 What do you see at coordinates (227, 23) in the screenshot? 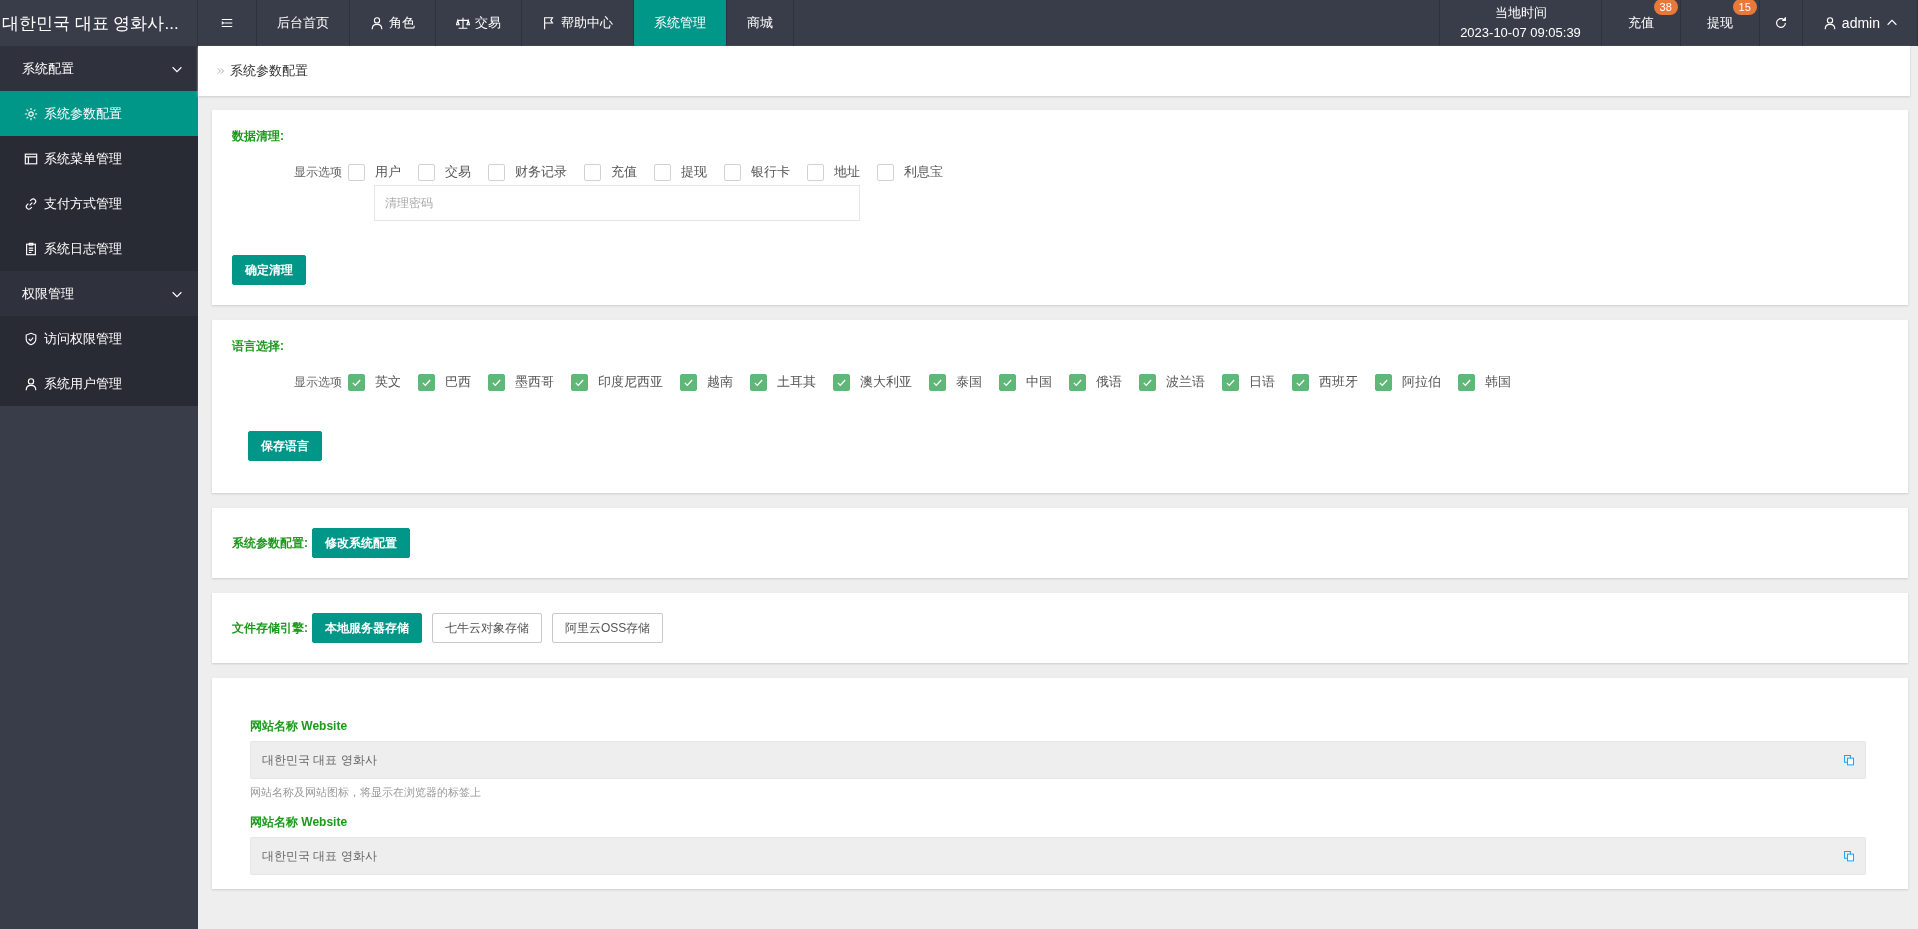
I see `menu-icon` at bounding box center [227, 23].